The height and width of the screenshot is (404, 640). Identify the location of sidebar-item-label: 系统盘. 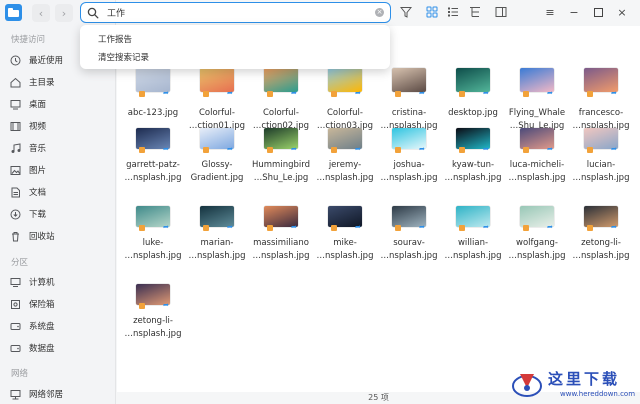
(42, 327).